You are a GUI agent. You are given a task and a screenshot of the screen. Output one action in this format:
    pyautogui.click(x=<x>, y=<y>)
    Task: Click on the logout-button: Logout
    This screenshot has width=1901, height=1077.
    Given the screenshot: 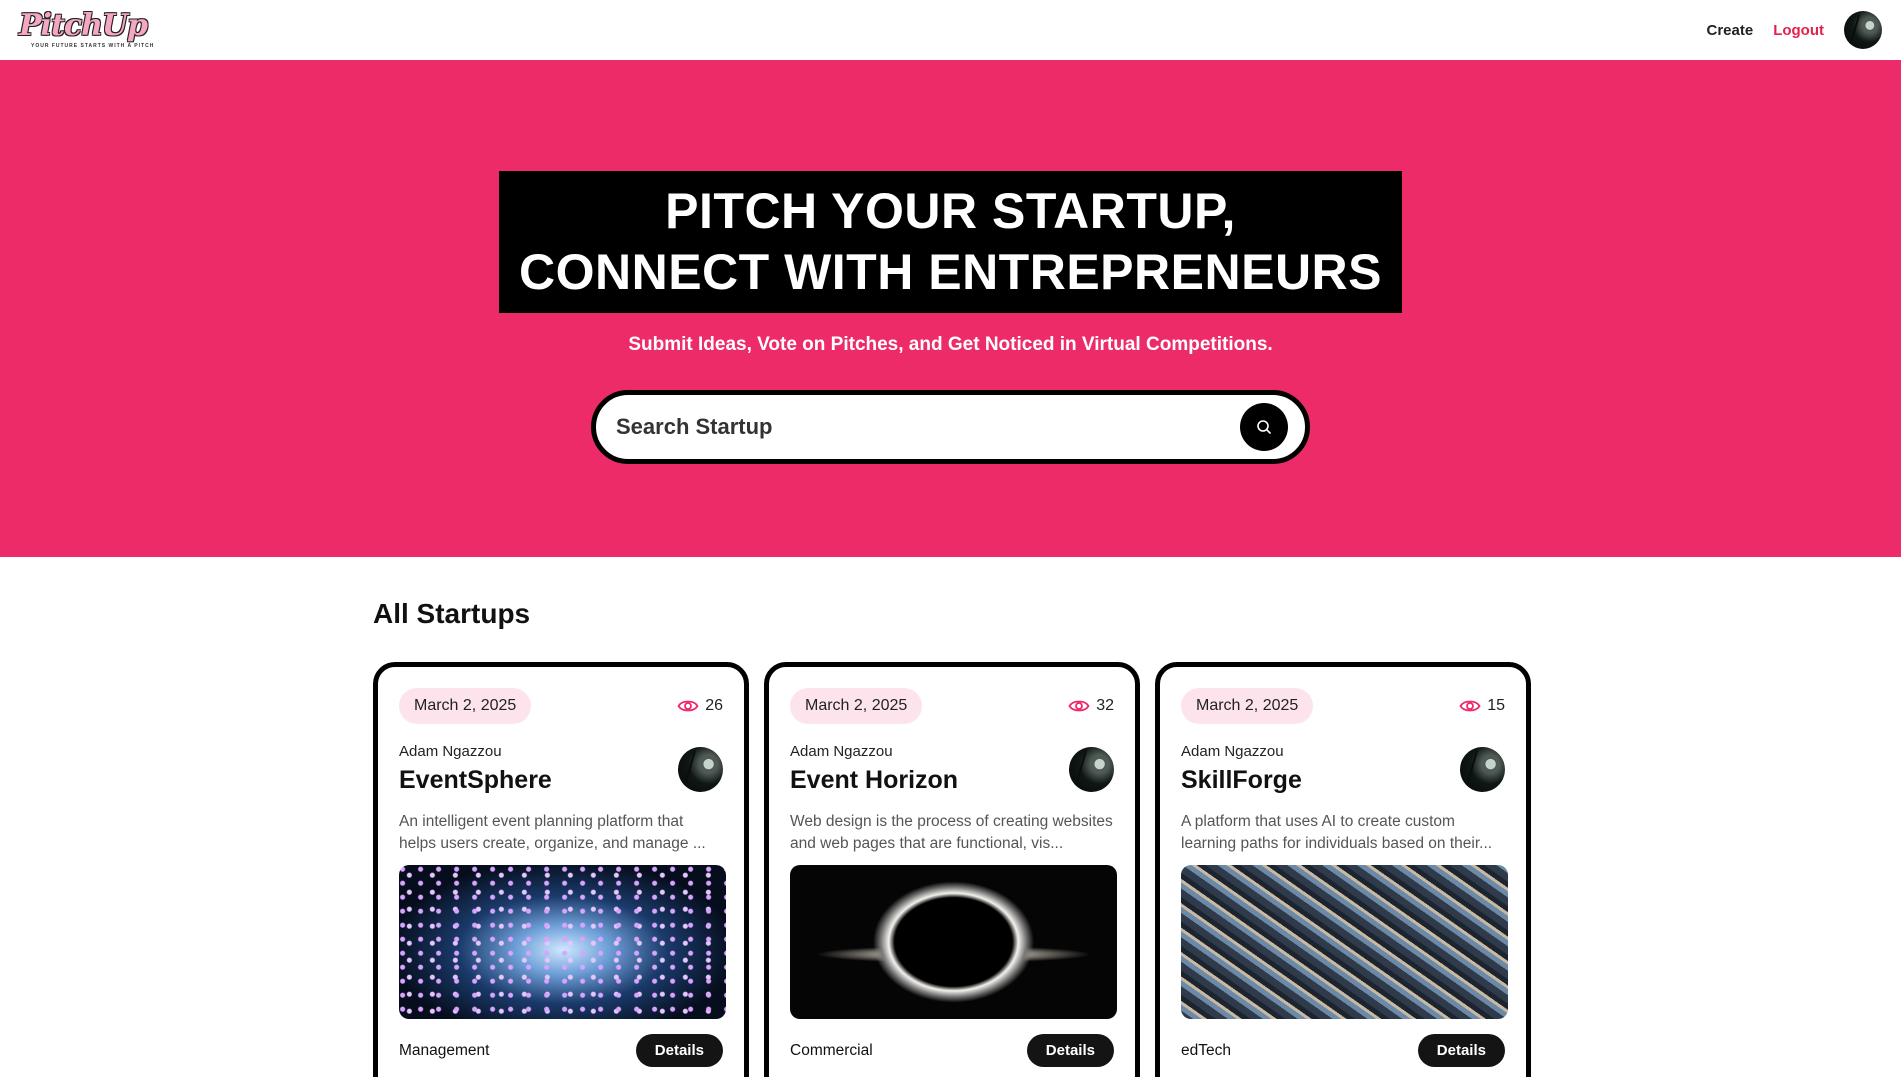 What is the action you would take?
    pyautogui.click(x=1798, y=30)
    